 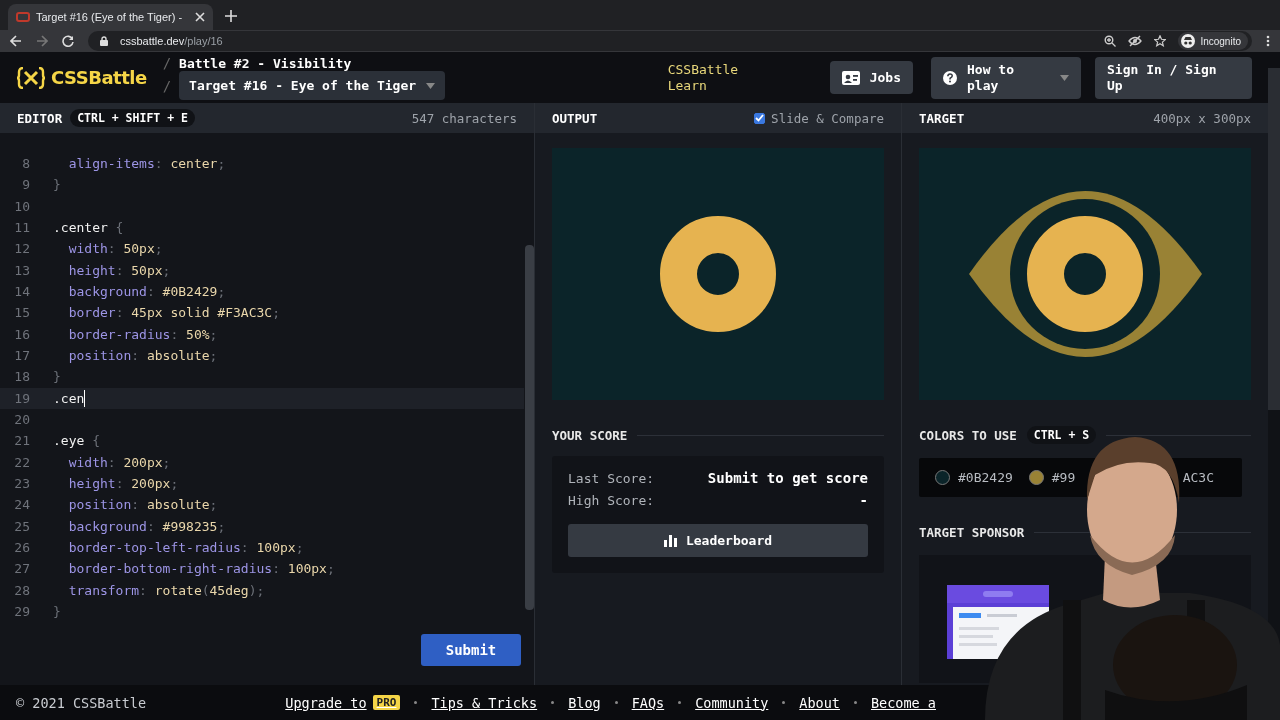 I want to click on code-line: border-bottom-right-radius: 100px;, so click(x=194, y=569).